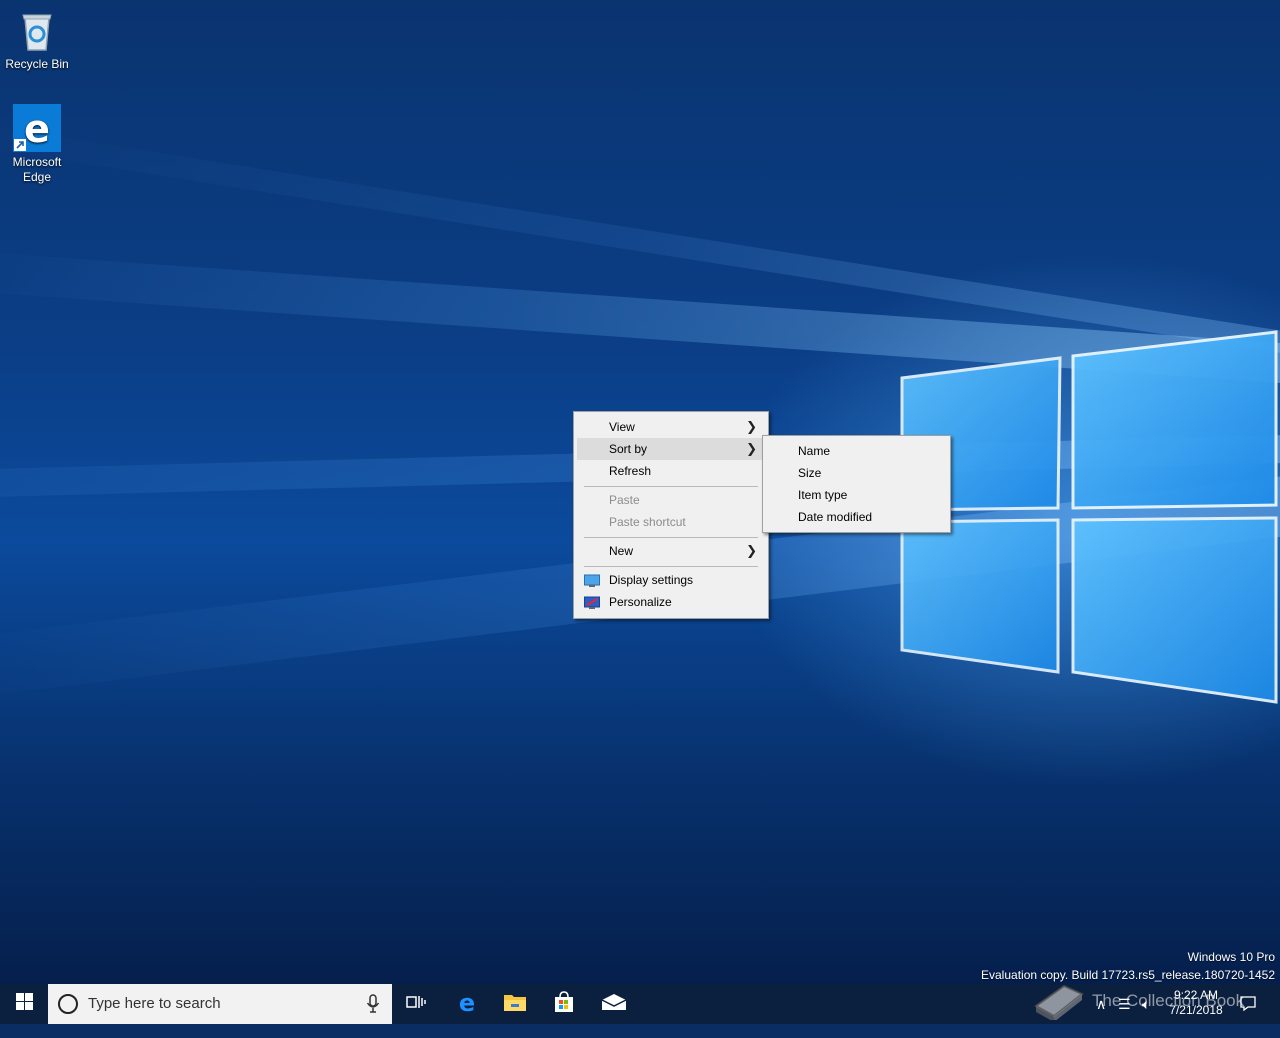  I want to click on submenu-item-name: Name, so click(856, 451).